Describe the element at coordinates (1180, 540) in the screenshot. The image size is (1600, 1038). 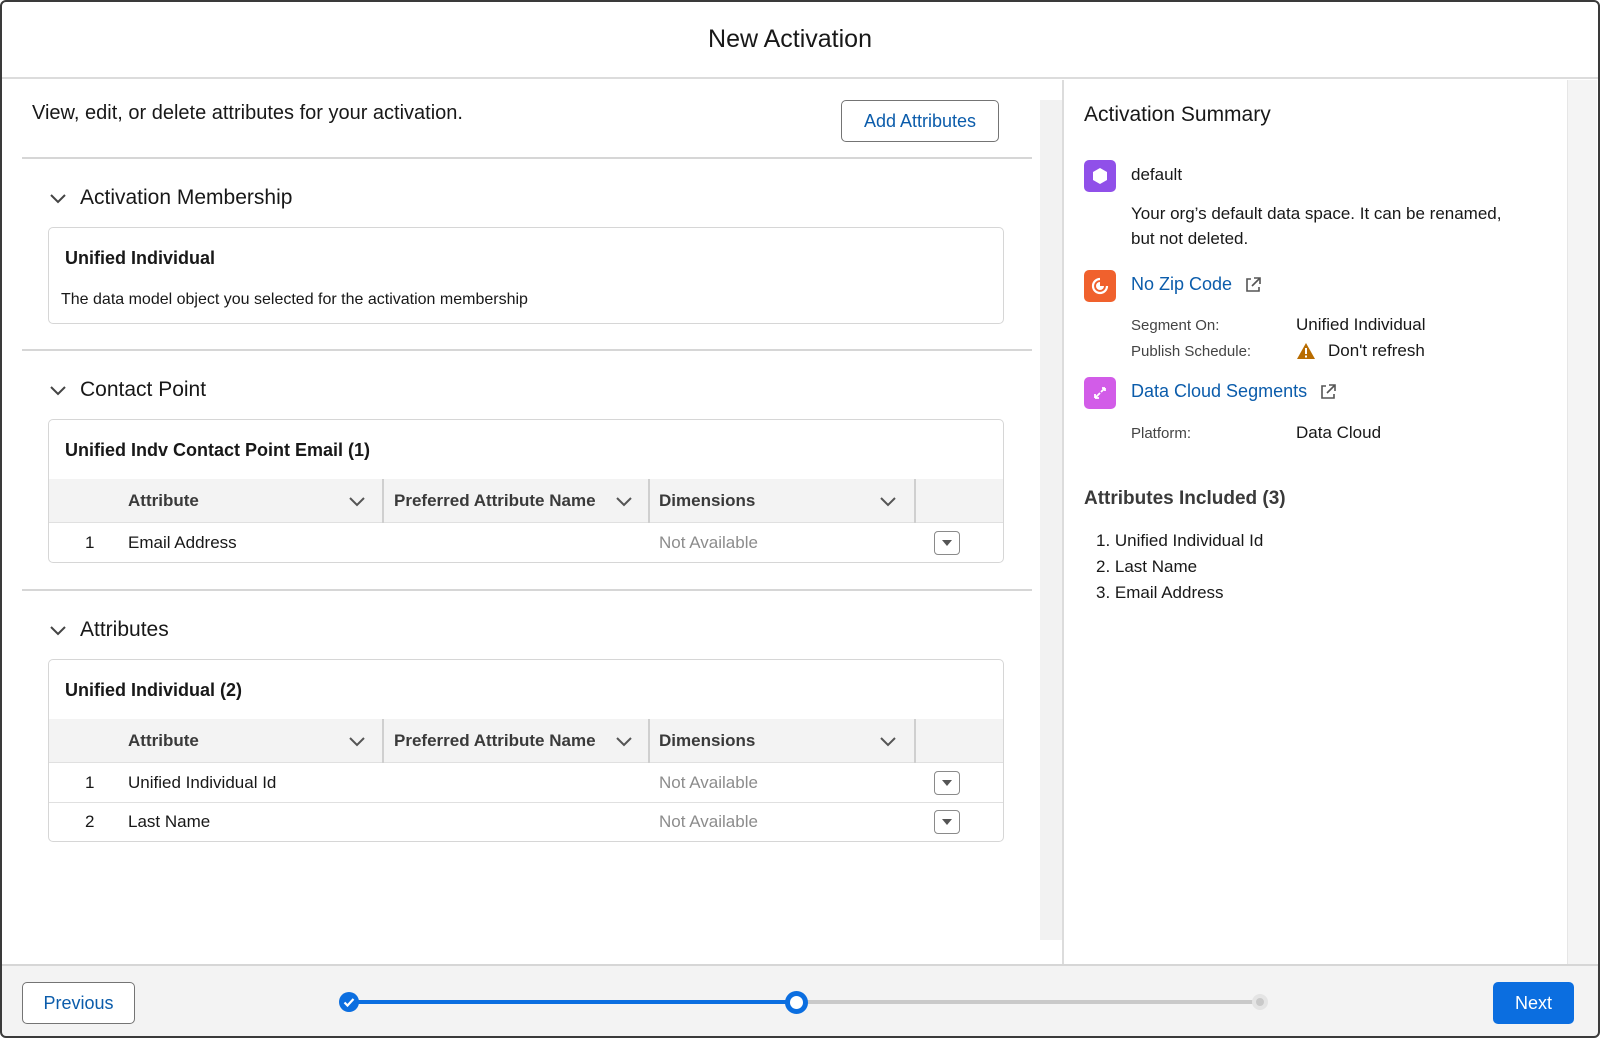
I see `list-item: 1. Unified Individual Id` at that location.